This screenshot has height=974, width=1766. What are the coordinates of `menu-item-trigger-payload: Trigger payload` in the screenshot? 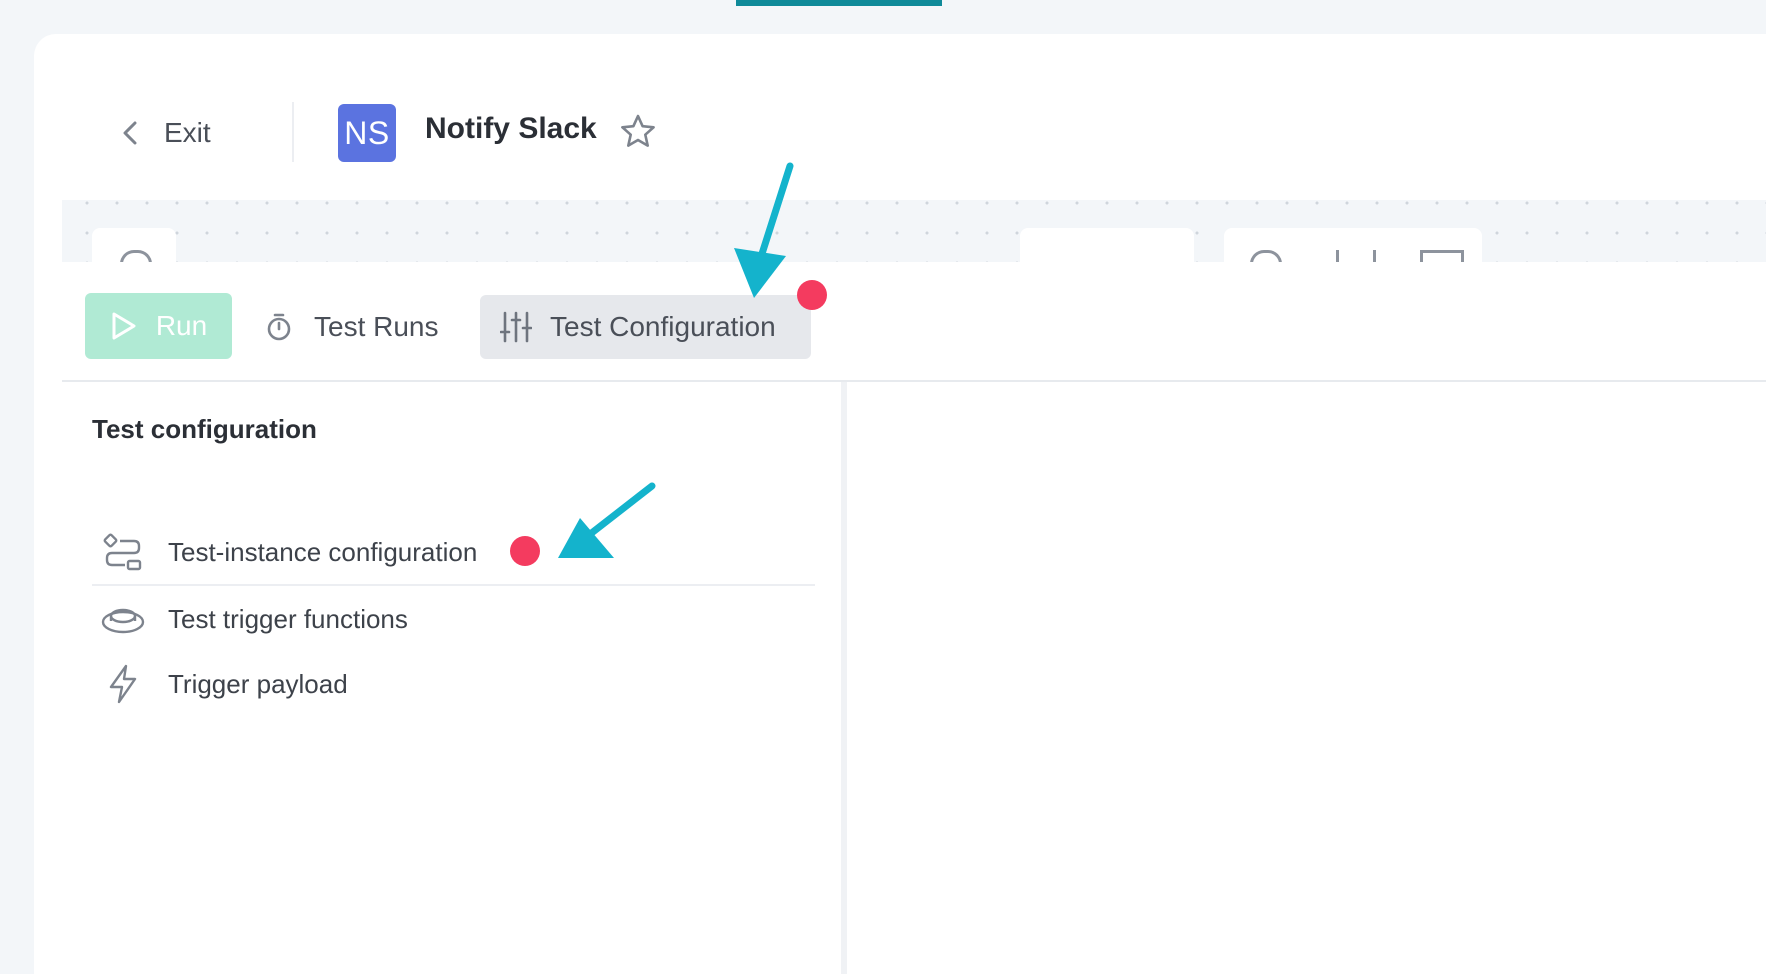 It's located at (224, 684).